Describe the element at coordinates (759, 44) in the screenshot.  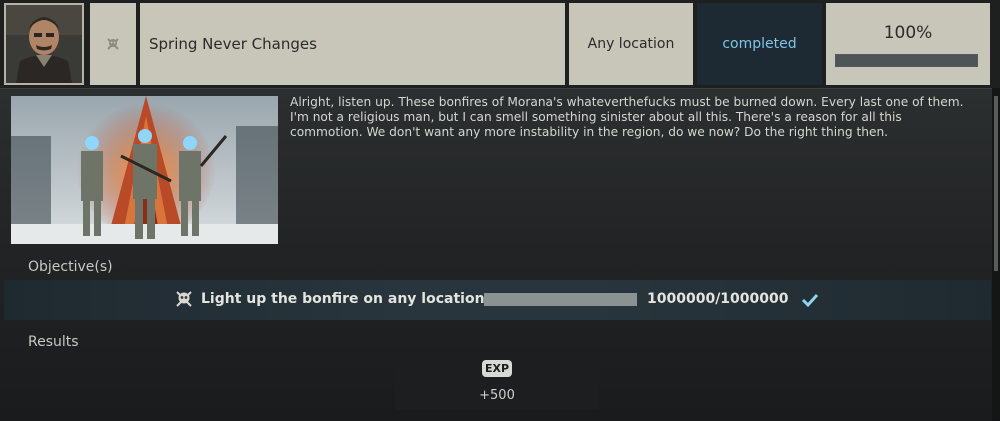
I see `quest-status: completed` at that location.